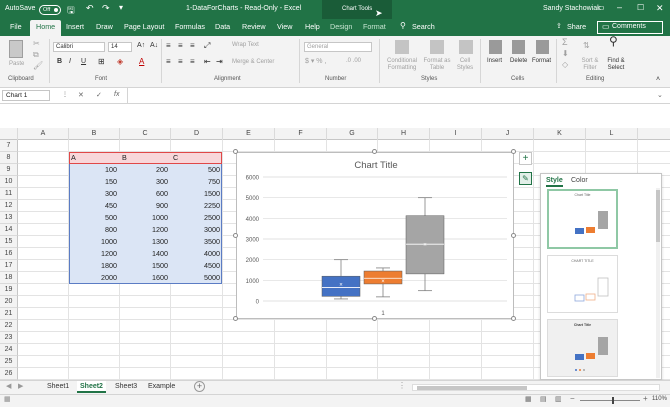 The image size is (670, 407). What do you see at coordinates (640, 7) in the screenshot?
I see `maximize-icon: ☐` at bounding box center [640, 7].